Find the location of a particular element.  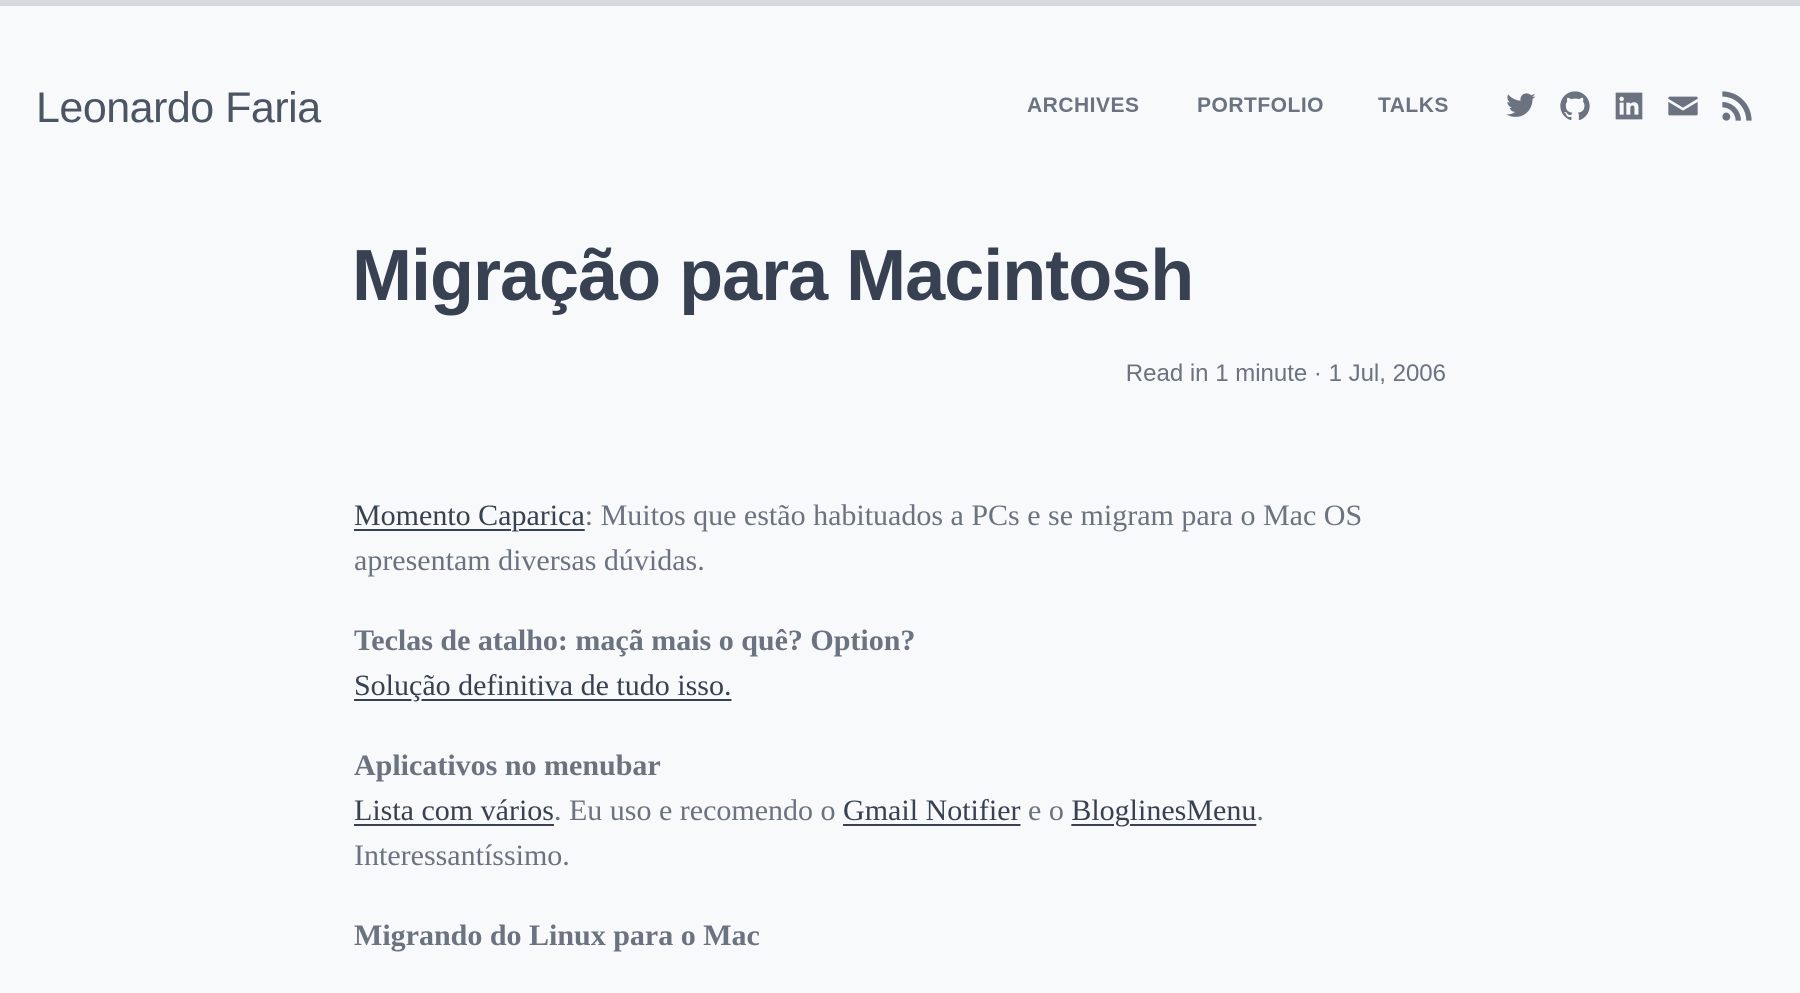

nav-talks: TALKS is located at coordinates (1413, 106).